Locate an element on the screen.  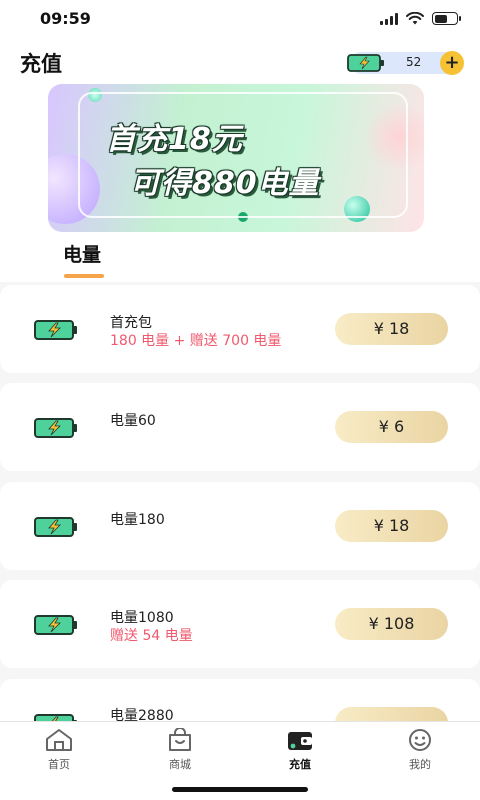
product-card: 电量60 ¥ 6 is located at coordinates (240, 427).